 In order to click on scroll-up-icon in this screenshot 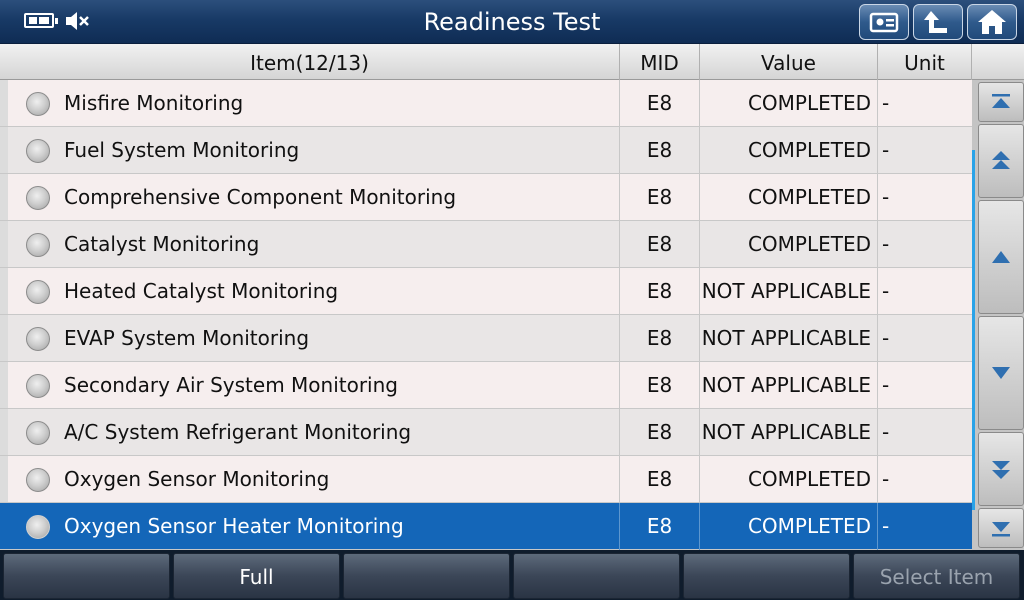, I will do `click(1001, 257)`.